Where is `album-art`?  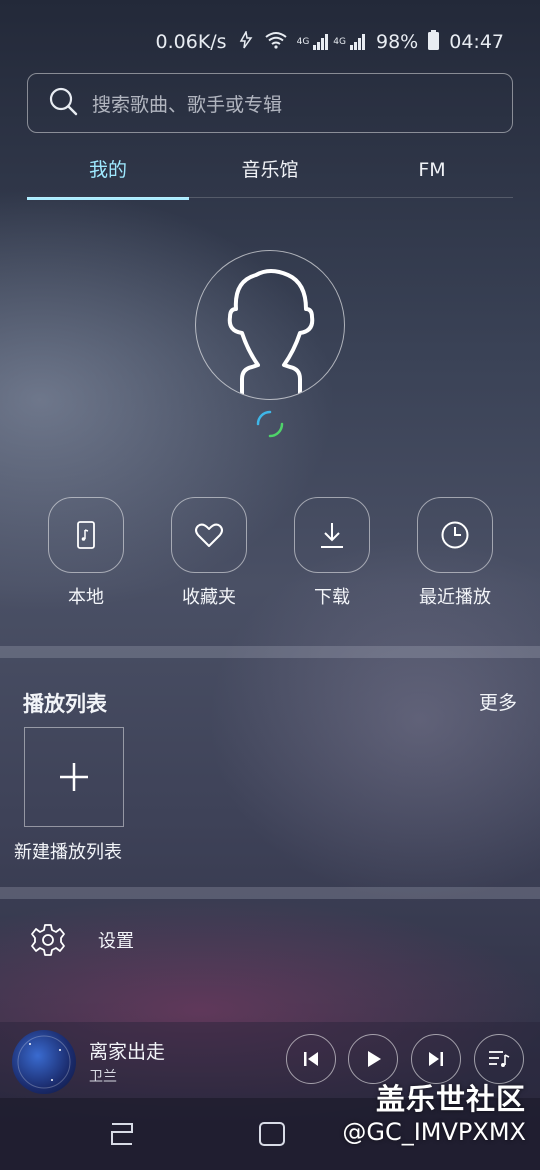 album-art is located at coordinates (44, 1062).